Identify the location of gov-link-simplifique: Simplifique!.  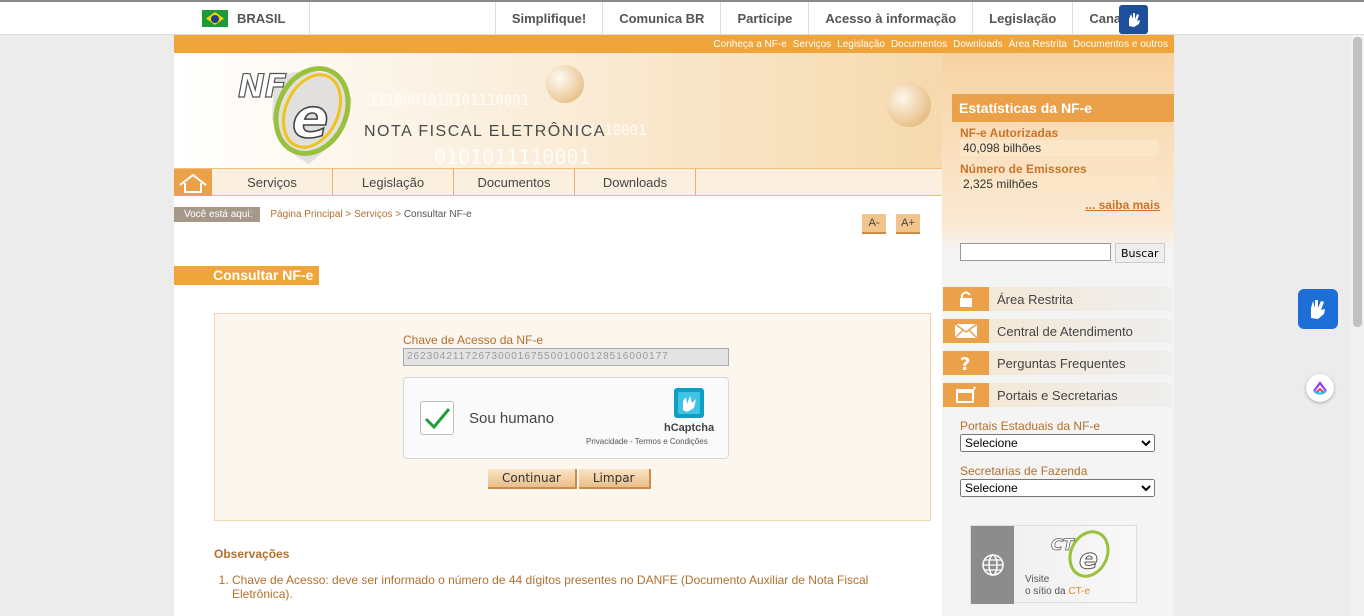
(548, 18).